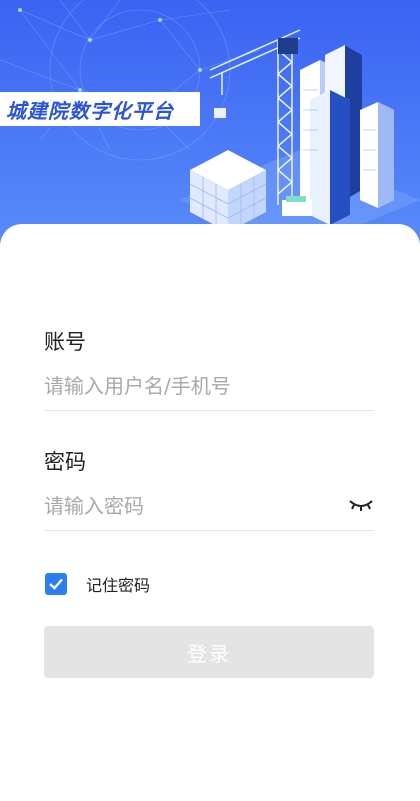 This screenshot has height=801, width=420. I want to click on password-field, so click(209, 508).